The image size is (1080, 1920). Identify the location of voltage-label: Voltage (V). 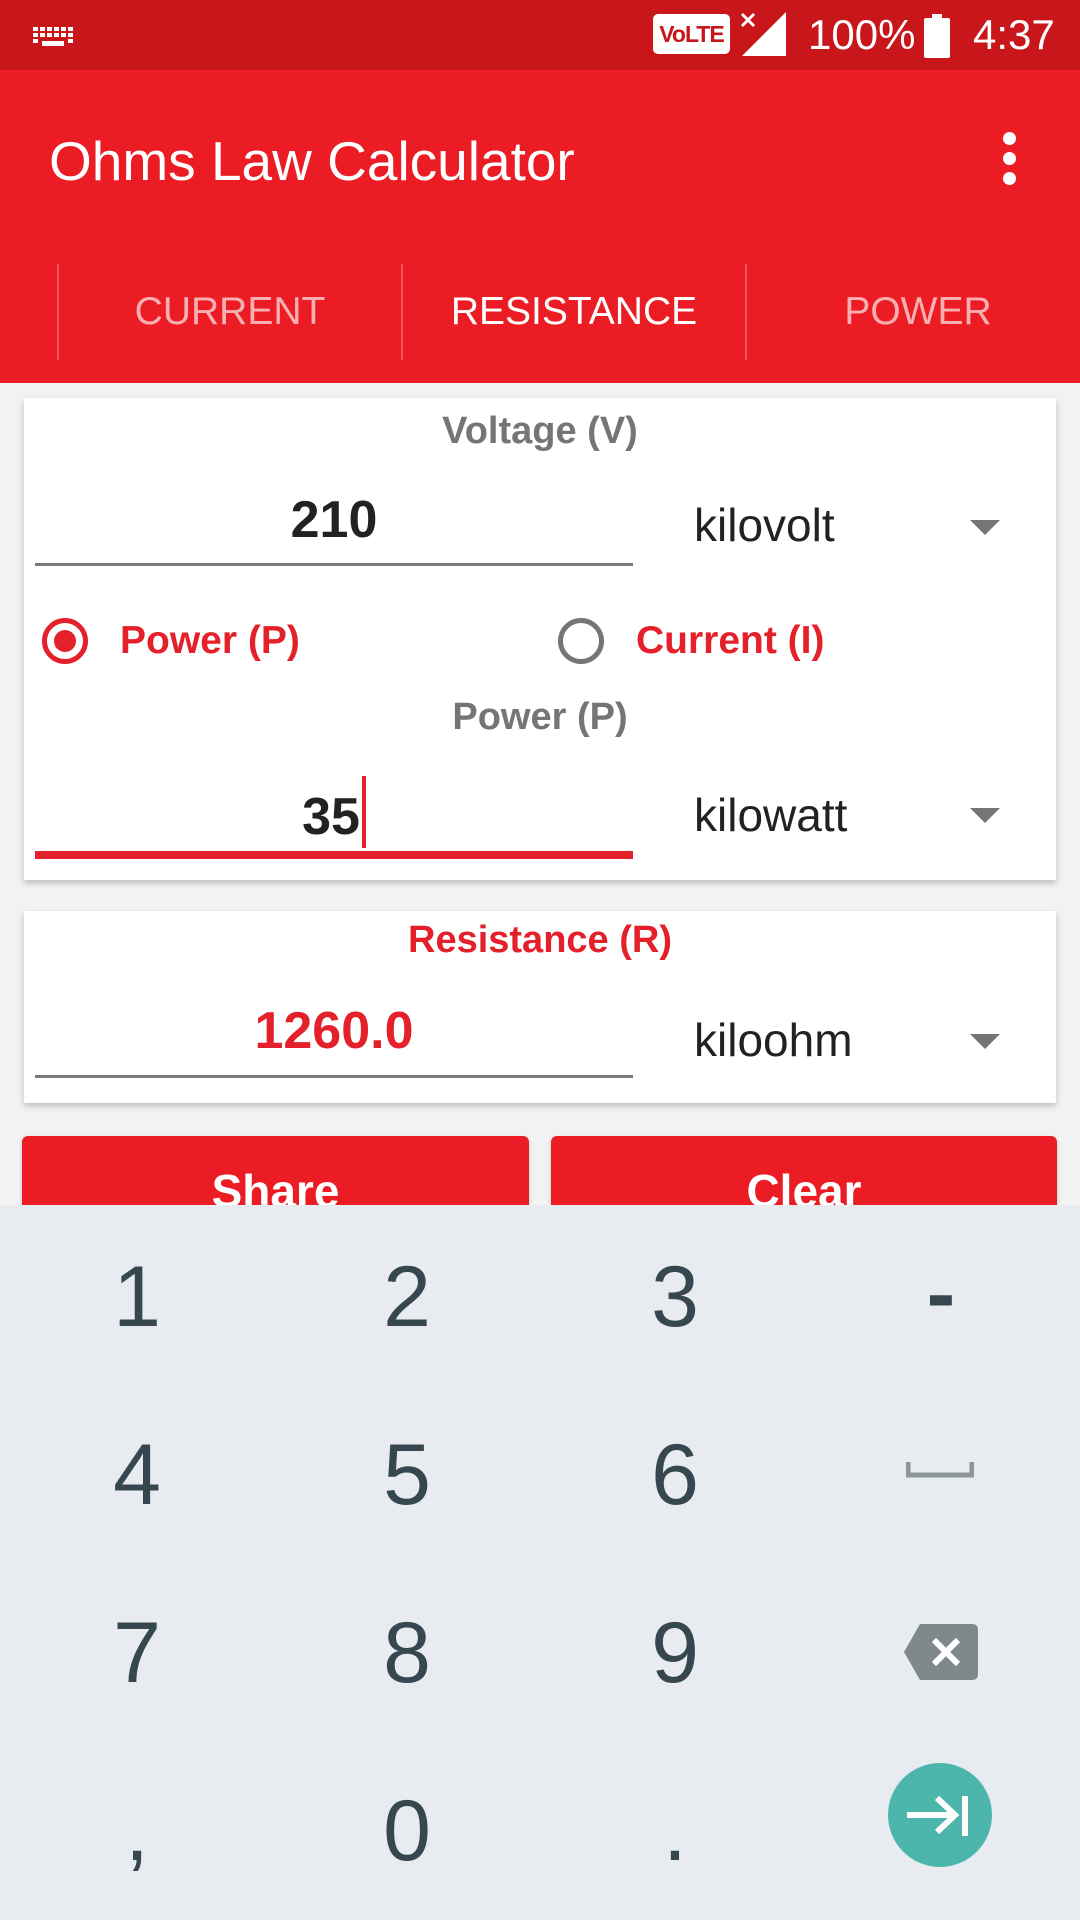
(540, 431).